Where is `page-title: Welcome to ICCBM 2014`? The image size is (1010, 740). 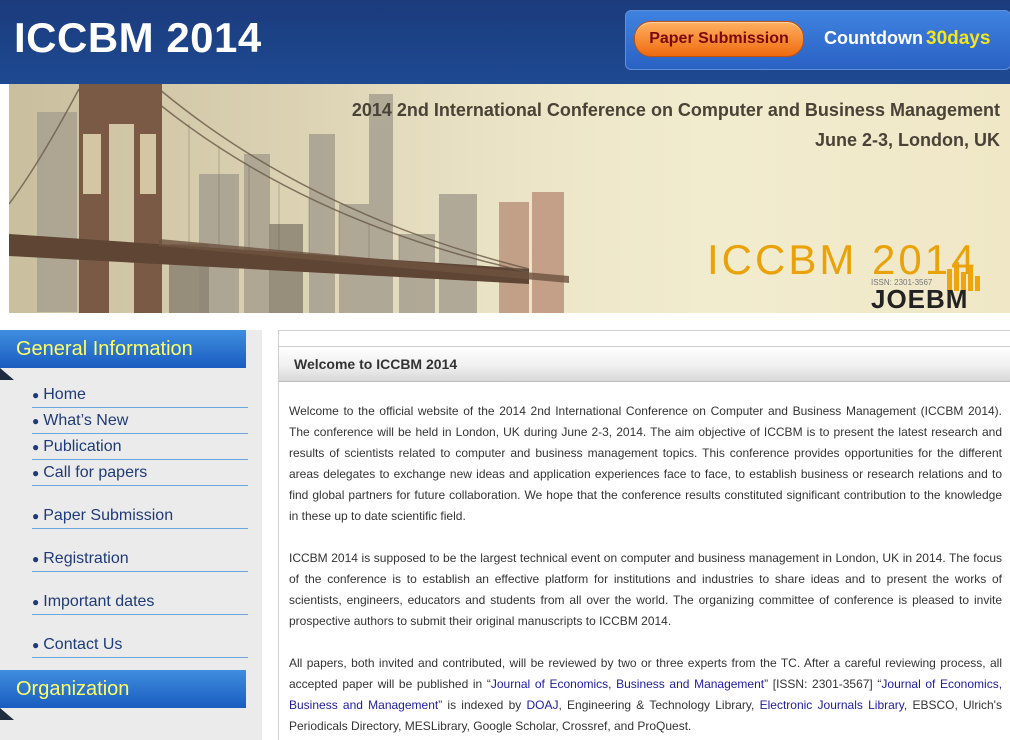
page-title: Welcome to ICCBM 2014 is located at coordinates (376, 364).